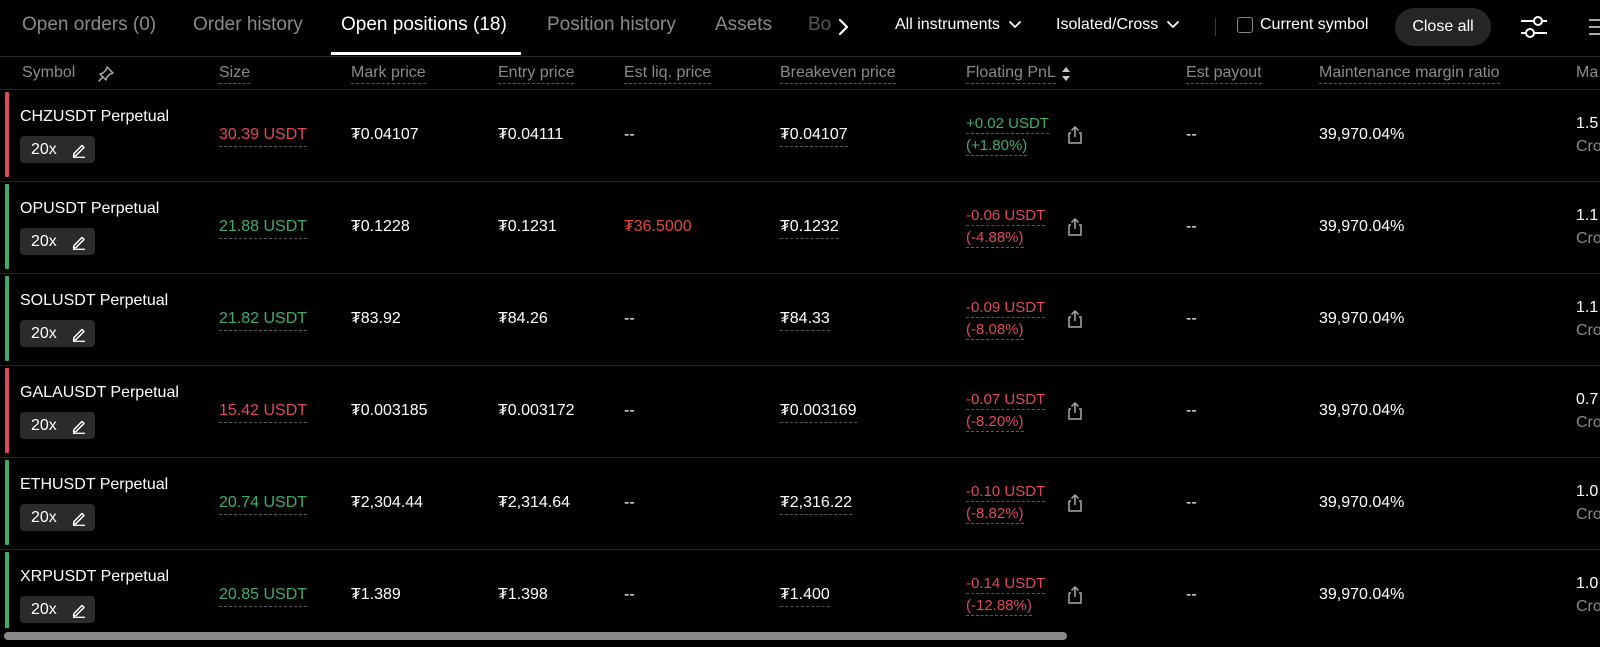 Image resolution: width=1600 pixels, height=647 pixels. I want to click on symbol-name: CHZUSDT Perpetual, so click(94, 117).